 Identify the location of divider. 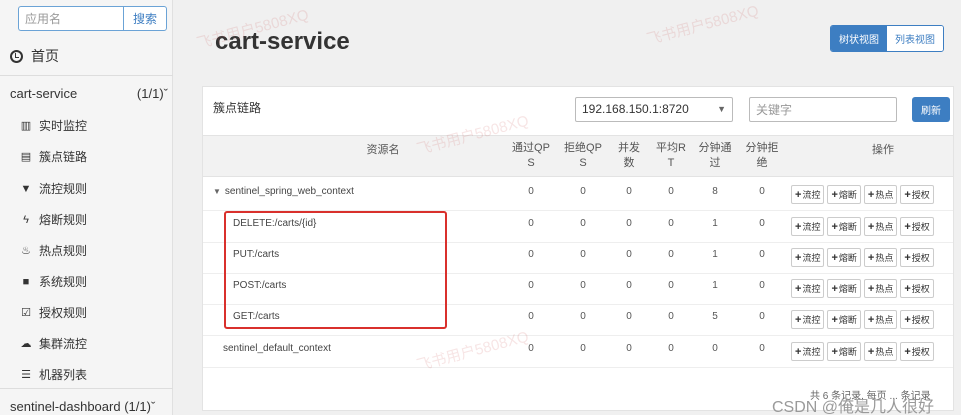
(86, 75).